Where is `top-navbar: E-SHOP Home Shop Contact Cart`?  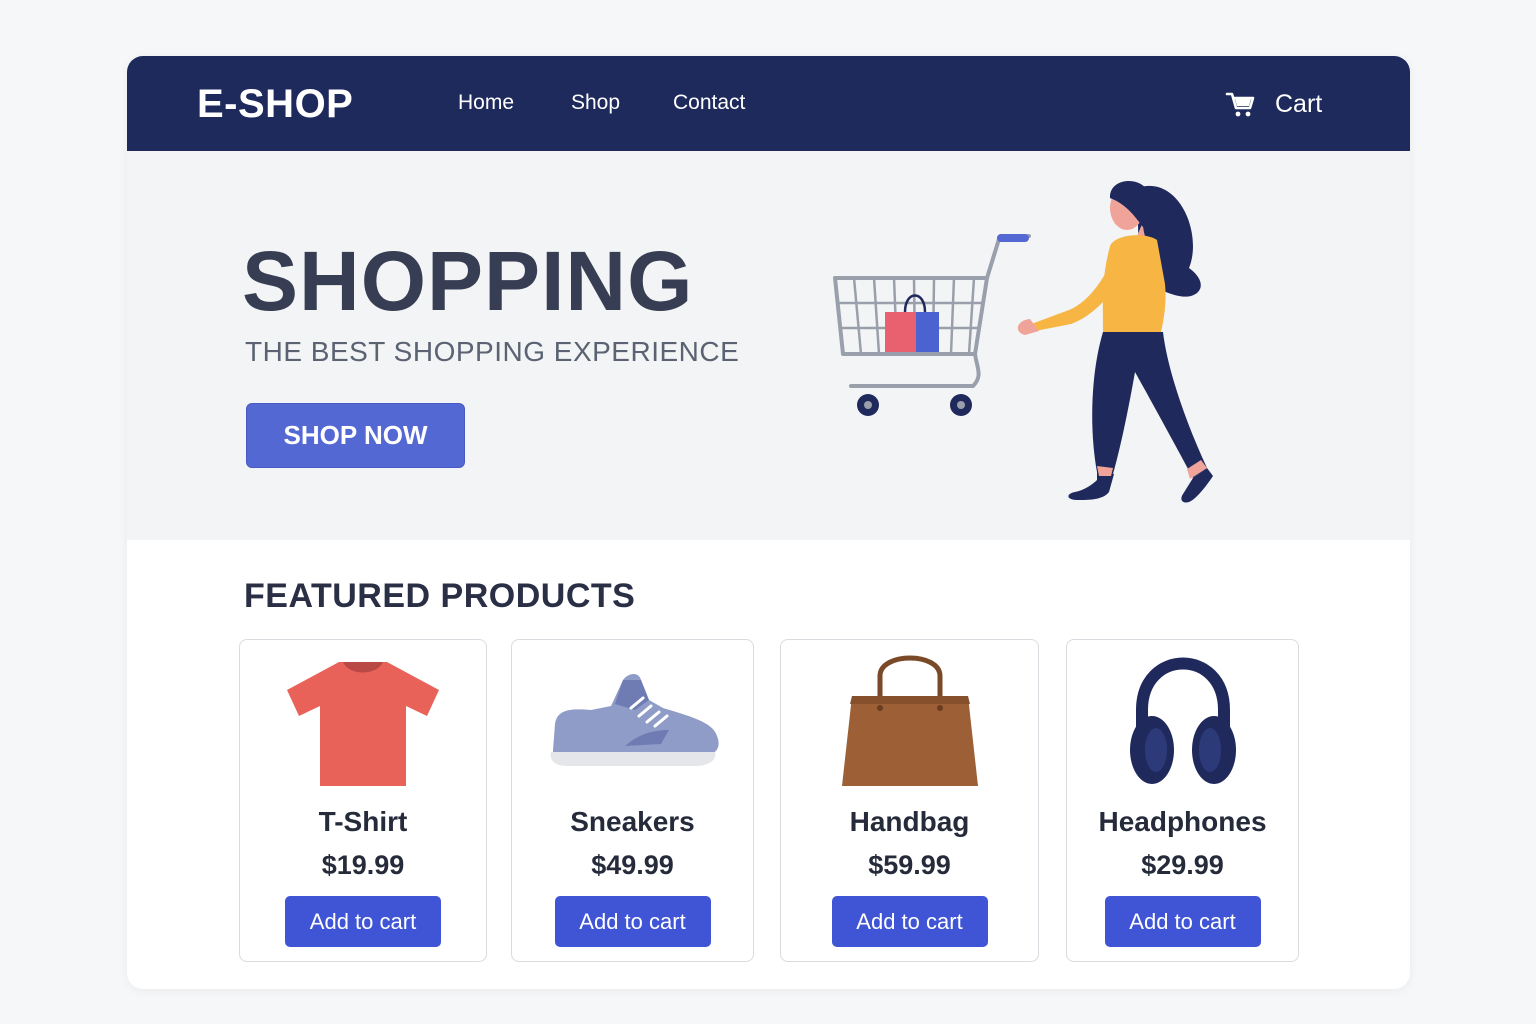 top-navbar: E-SHOP Home Shop Contact Cart is located at coordinates (768, 103).